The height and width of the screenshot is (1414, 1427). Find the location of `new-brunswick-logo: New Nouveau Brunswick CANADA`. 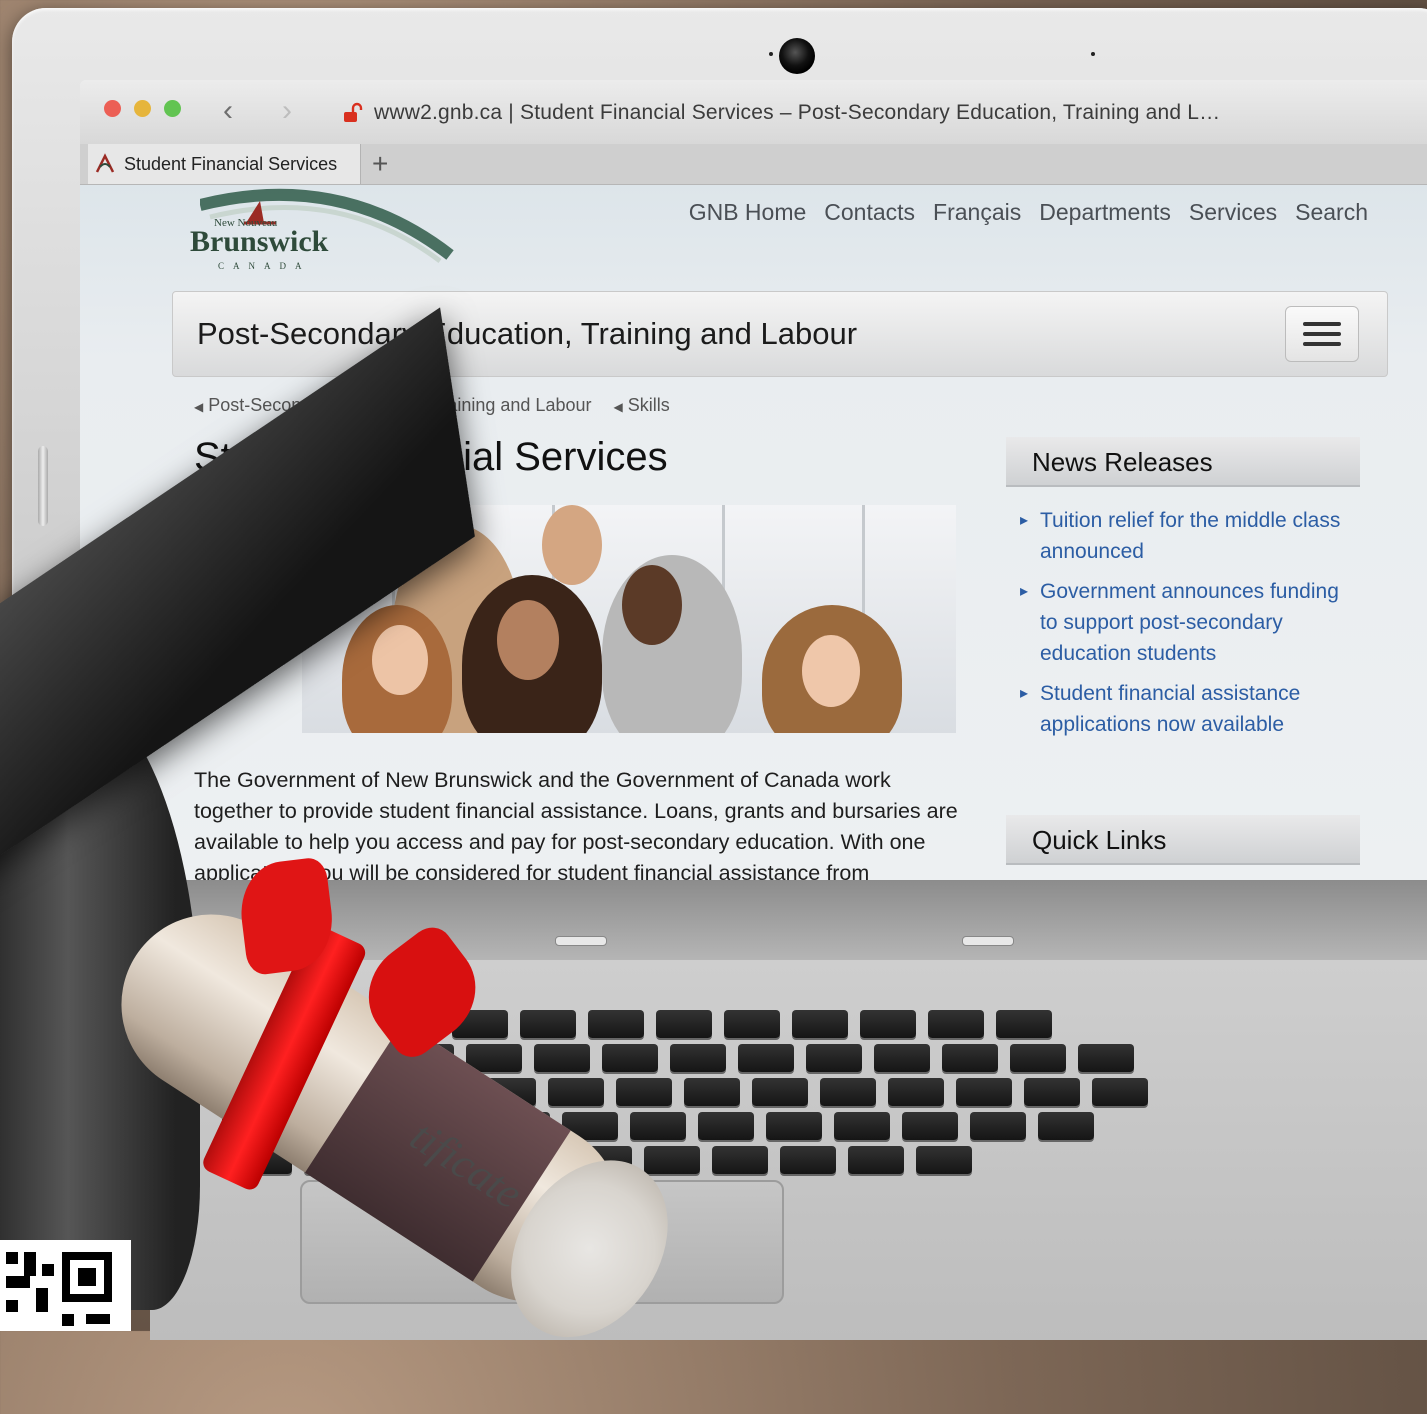

new-brunswick-logo: New Nouveau Brunswick CANADA is located at coordinates (260, 234).